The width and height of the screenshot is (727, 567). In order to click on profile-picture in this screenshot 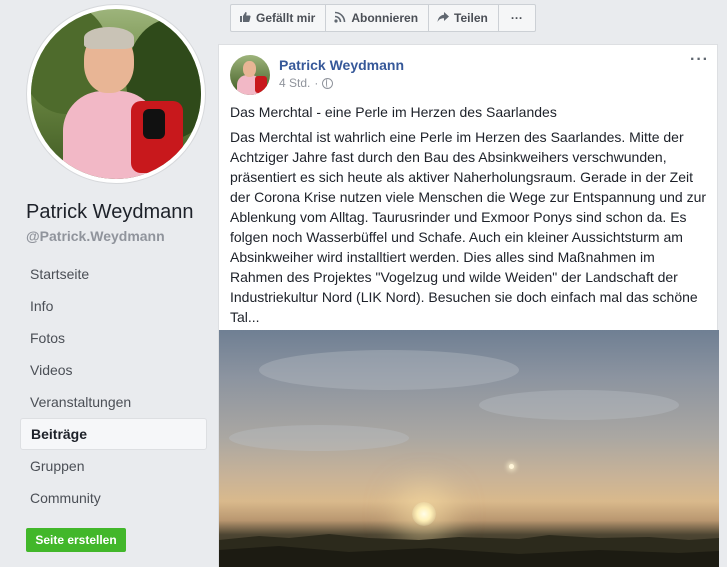, I will do `click(116, 94)`.